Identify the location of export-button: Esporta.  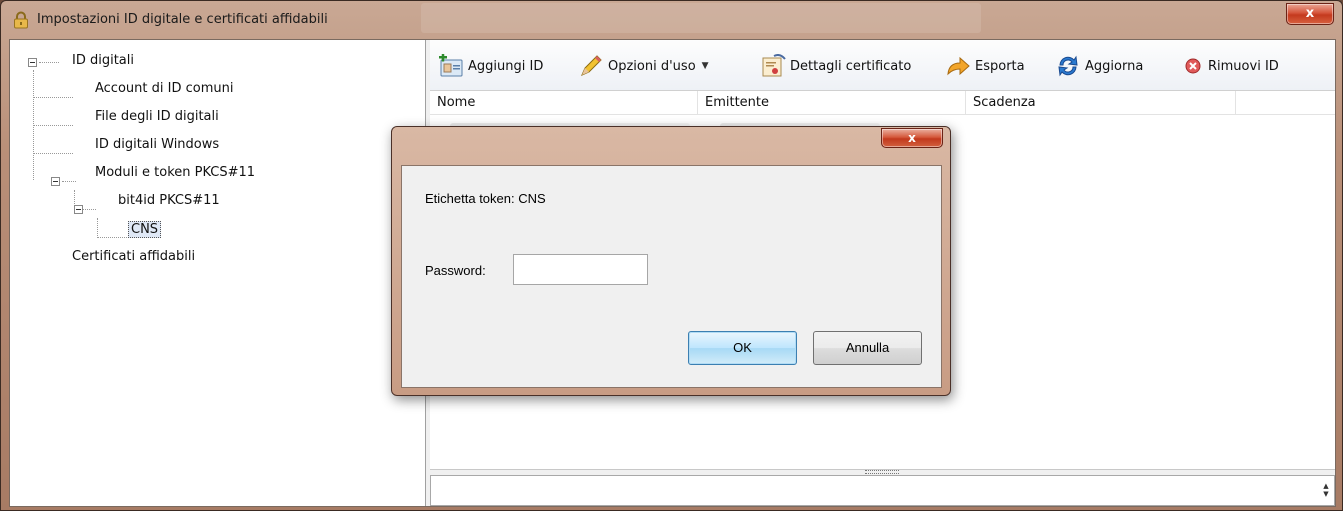
(985, 66).